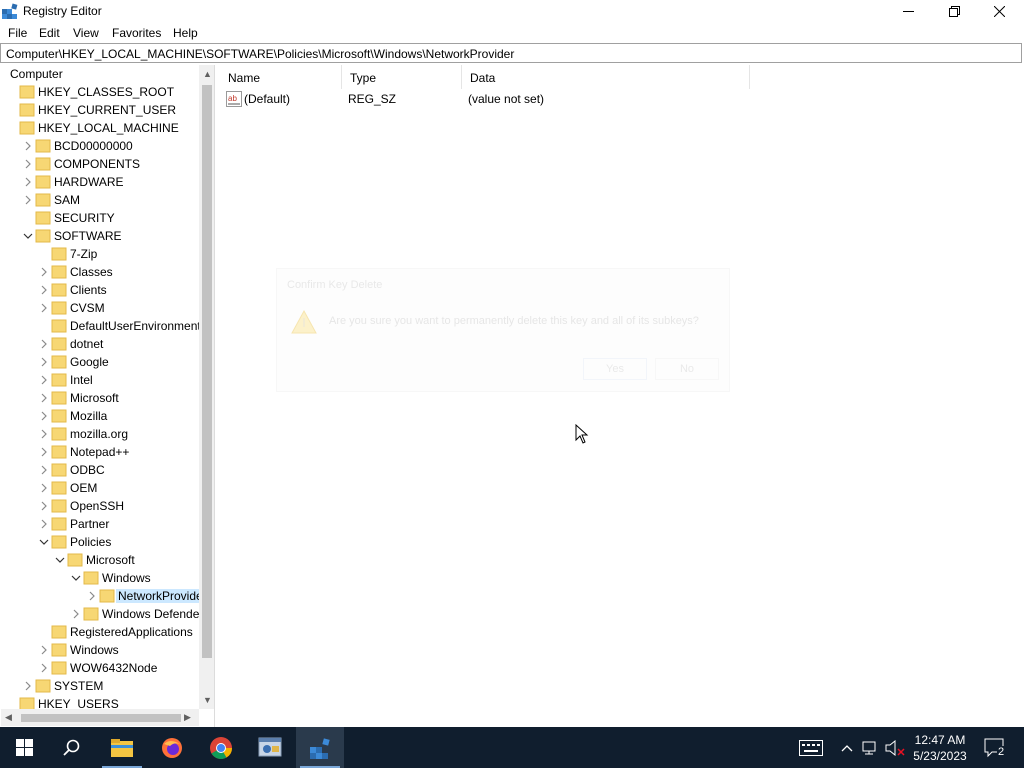 This screenshot has width=1024, height=768. Describe the element at coordinates (49, 33) in the screenshot. I see `menu-edit: Edit` at that location.